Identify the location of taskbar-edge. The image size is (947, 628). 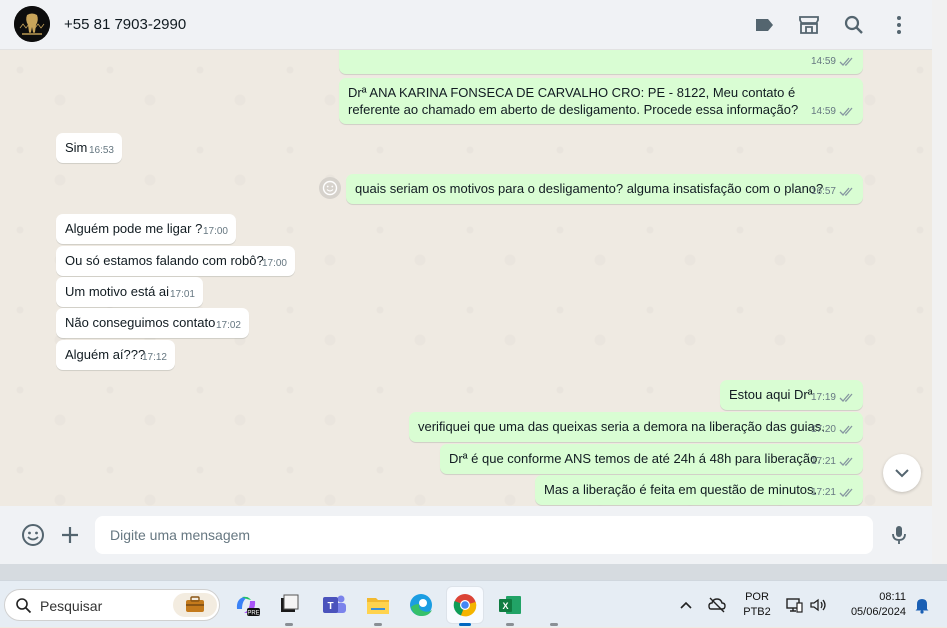
(421, 605).